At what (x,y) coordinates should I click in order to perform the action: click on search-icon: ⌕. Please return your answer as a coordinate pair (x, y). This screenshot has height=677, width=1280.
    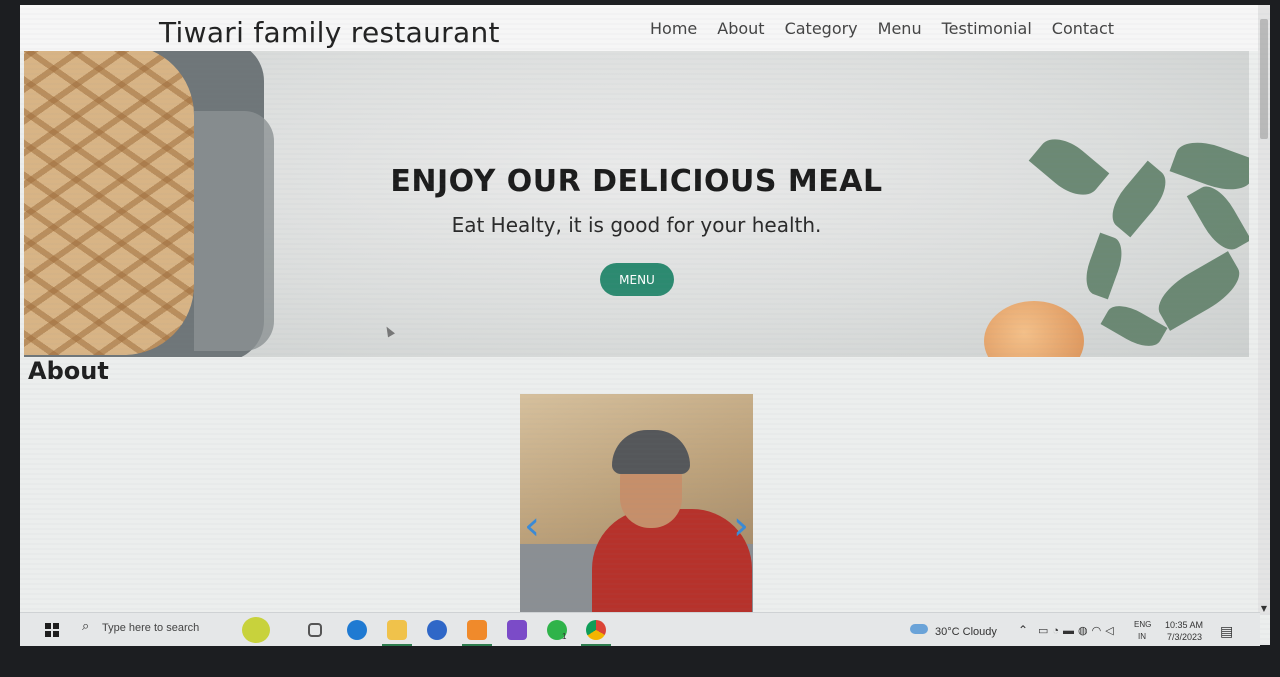
    Looking at the image, I should click on (86, 626).